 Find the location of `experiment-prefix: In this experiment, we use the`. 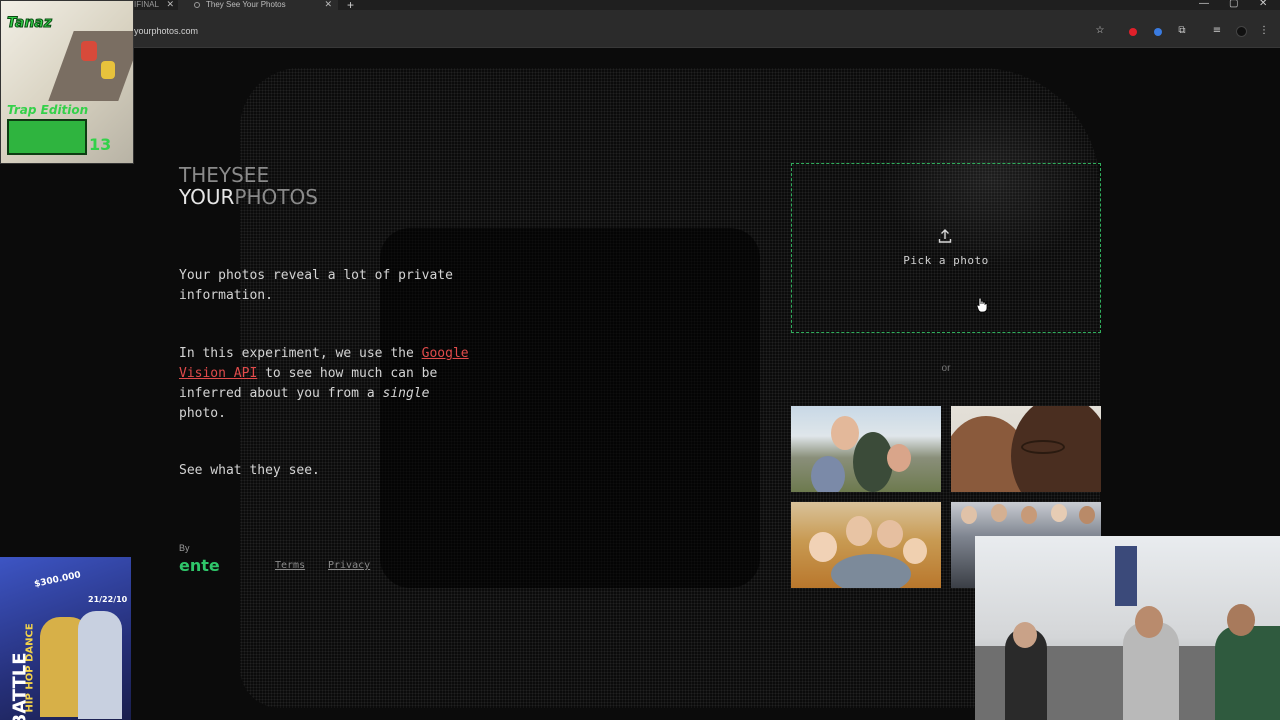

experiment-prefix: In this experiment, we use the is located at coordinates (296, 353).